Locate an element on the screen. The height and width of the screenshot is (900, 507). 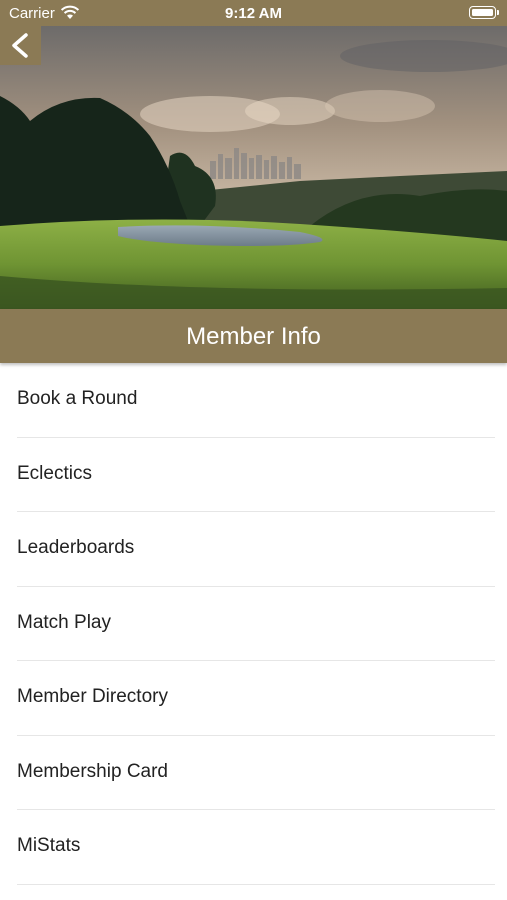
menu-item-label: Member Directory is located at coordinates (92, 696).